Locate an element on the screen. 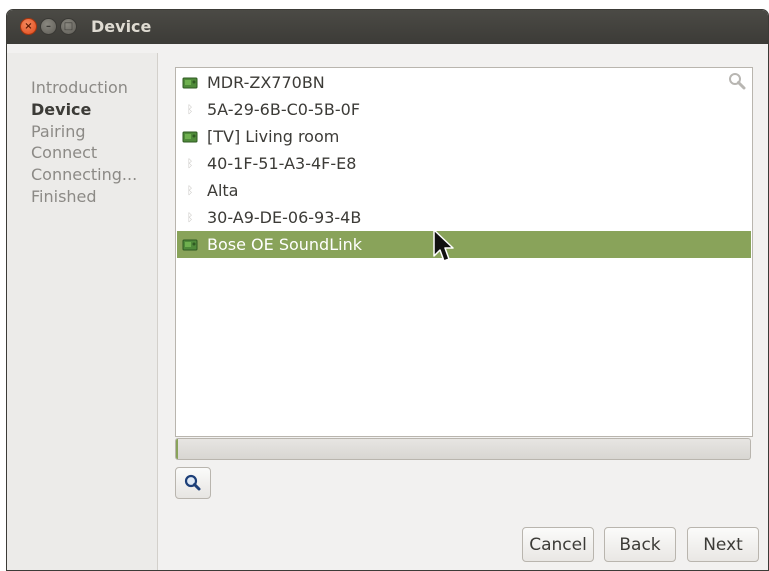 Image resolution: width=769 pixels, height=571 pixels. search-button is located at coordinates (193, 483).